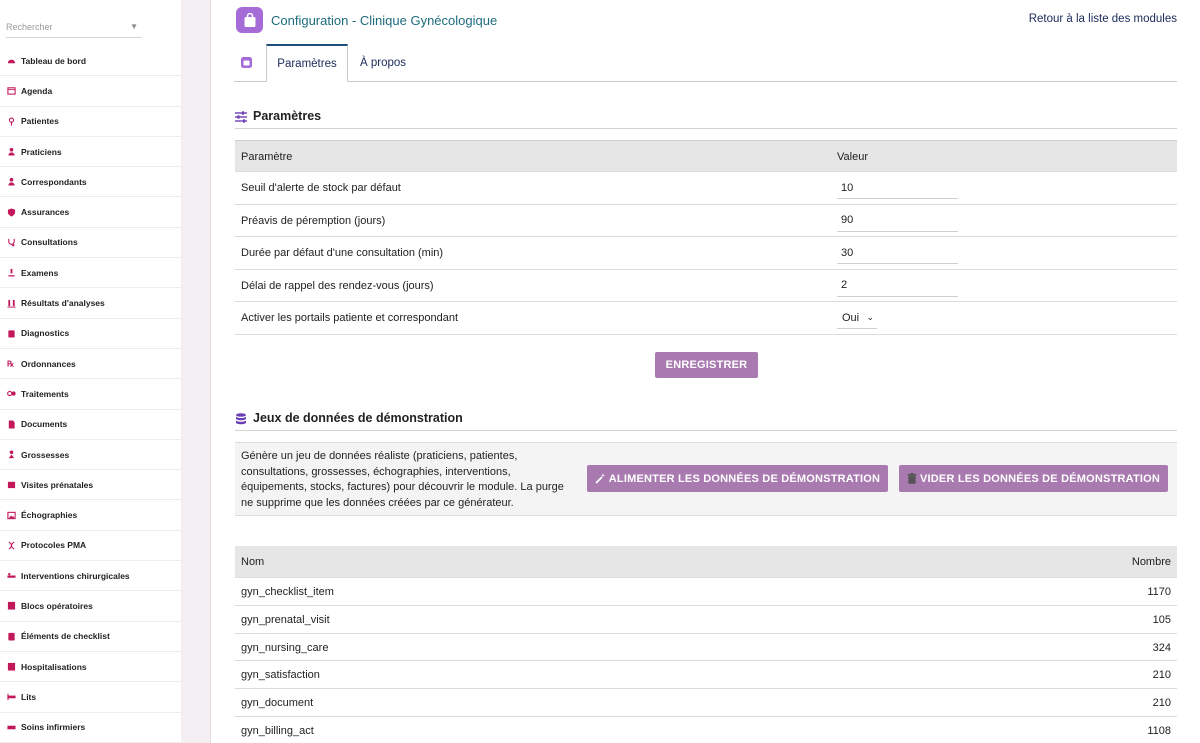 The width and height of the screenshot is (1200, 743). I want to click on sidebar-item-blocs-operatoires: Blocs opératoires, so click(90, 606).